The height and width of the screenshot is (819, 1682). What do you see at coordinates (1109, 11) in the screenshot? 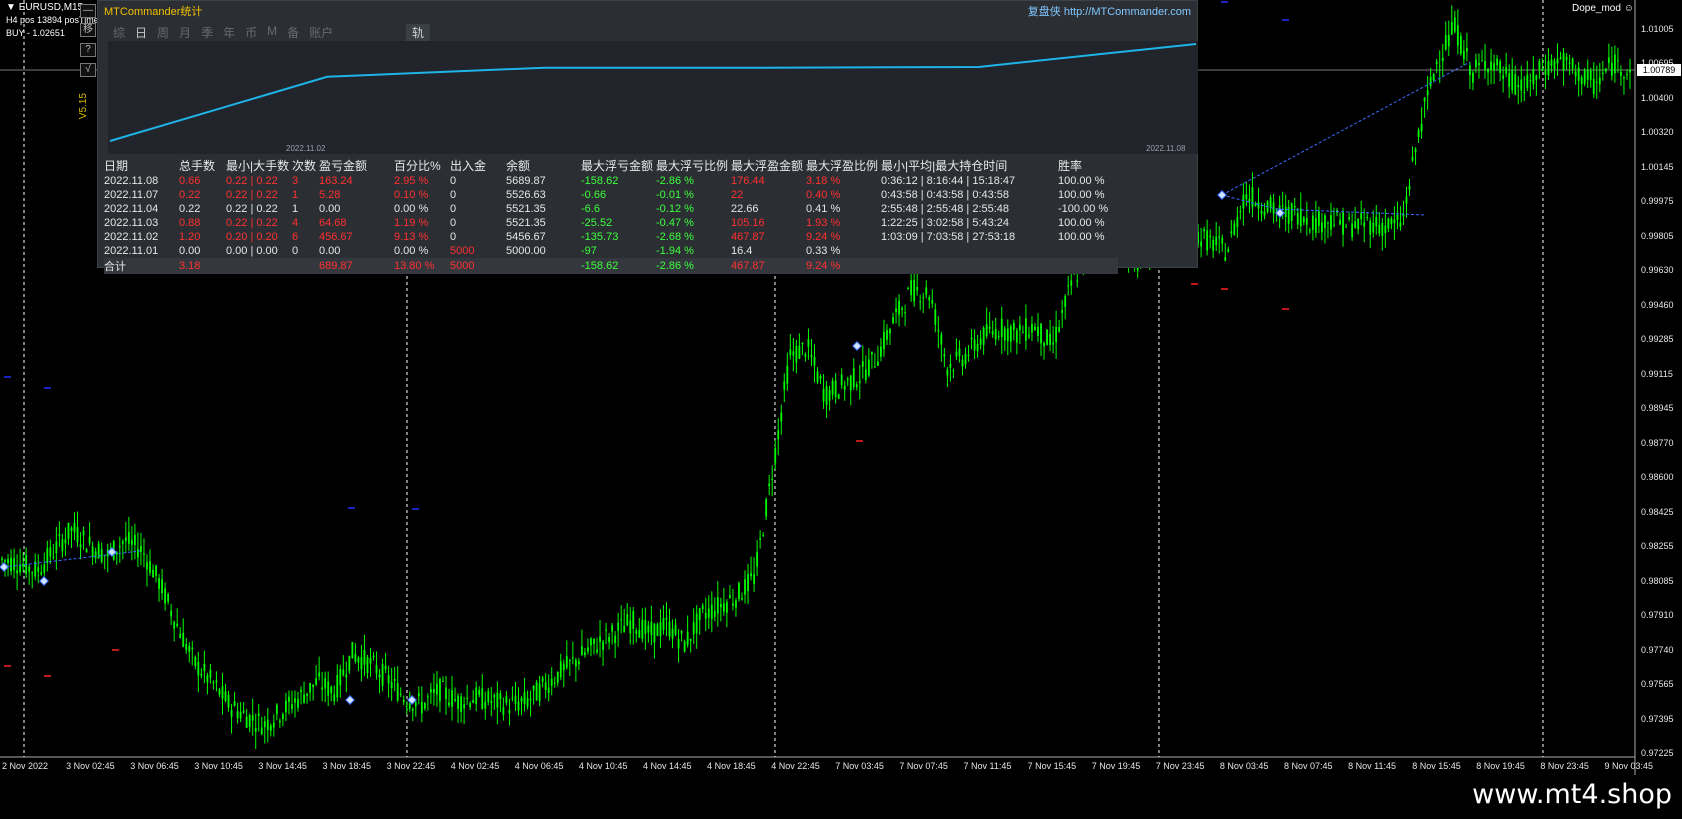
I see `website-link: 复盘侠 http://MTCommander.com` at bounding box center [1109, 11].